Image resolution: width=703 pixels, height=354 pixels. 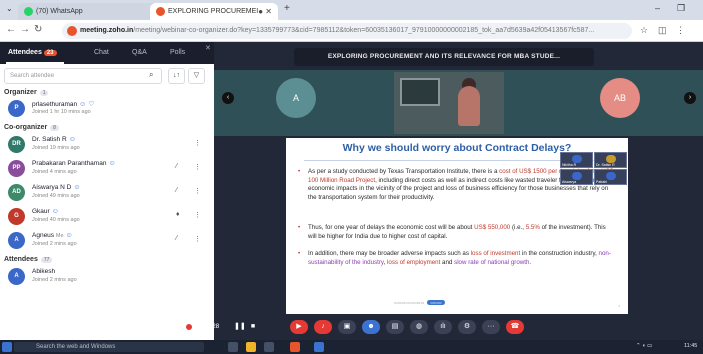 I want to click on reactions-button: ◍, so click(x=419, y=327).